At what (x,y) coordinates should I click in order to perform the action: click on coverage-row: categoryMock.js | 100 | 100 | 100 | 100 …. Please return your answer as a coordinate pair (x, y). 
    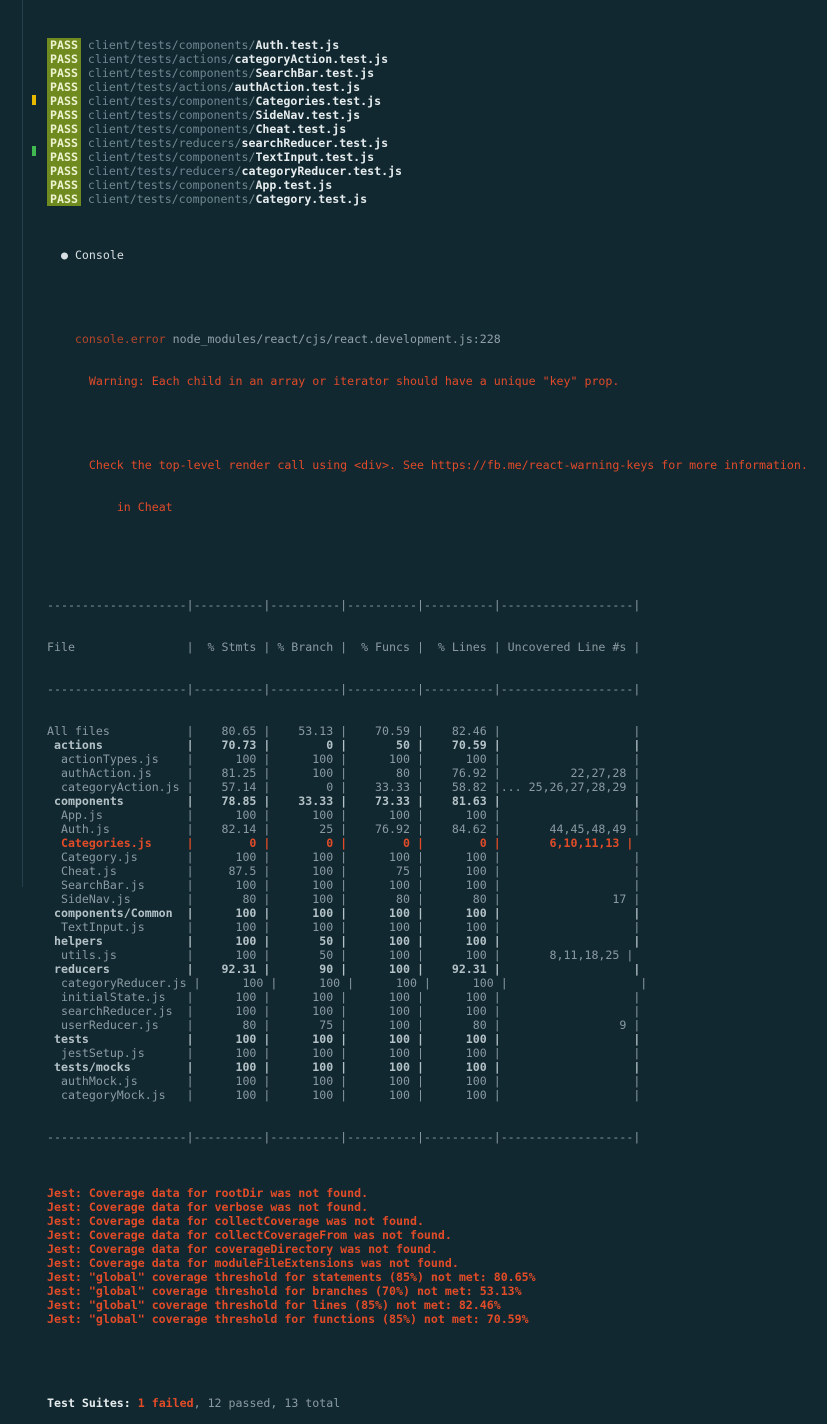
    Looking at the image, I should click on (344, 1095).